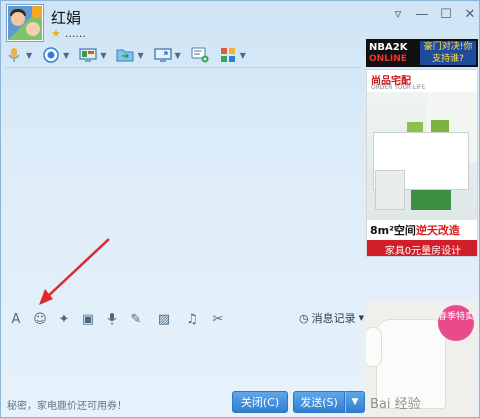 The width and height of the screenshot is (480, 418). I want to click on star-icon: ★, so click(56, 33).